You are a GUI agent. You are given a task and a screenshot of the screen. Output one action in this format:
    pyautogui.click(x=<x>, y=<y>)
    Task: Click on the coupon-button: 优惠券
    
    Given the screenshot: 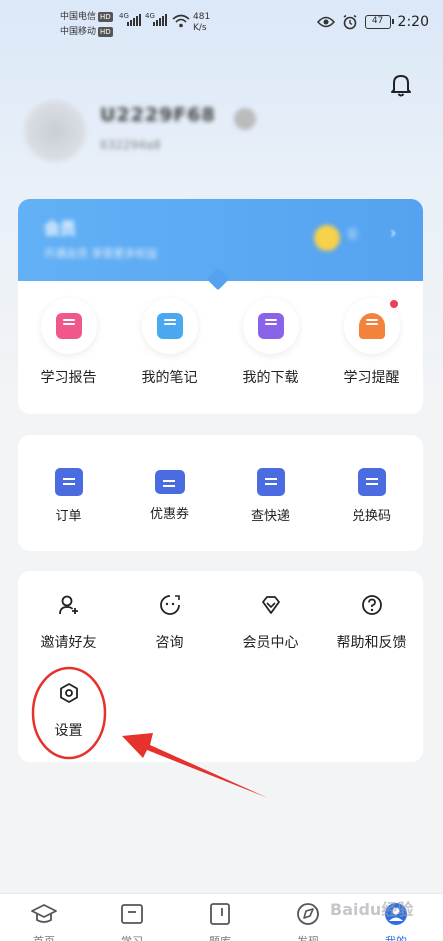 What is the action you would take?
    pyautogui.click(x=169, y=495)
    